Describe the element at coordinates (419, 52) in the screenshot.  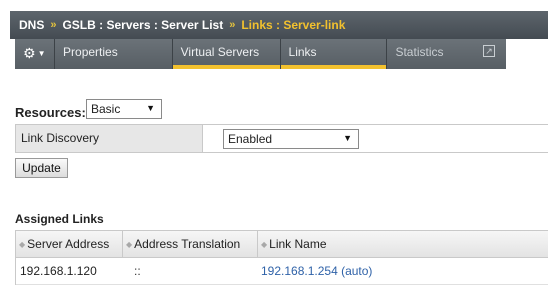
I see `tab-label: Statistics` at that location.